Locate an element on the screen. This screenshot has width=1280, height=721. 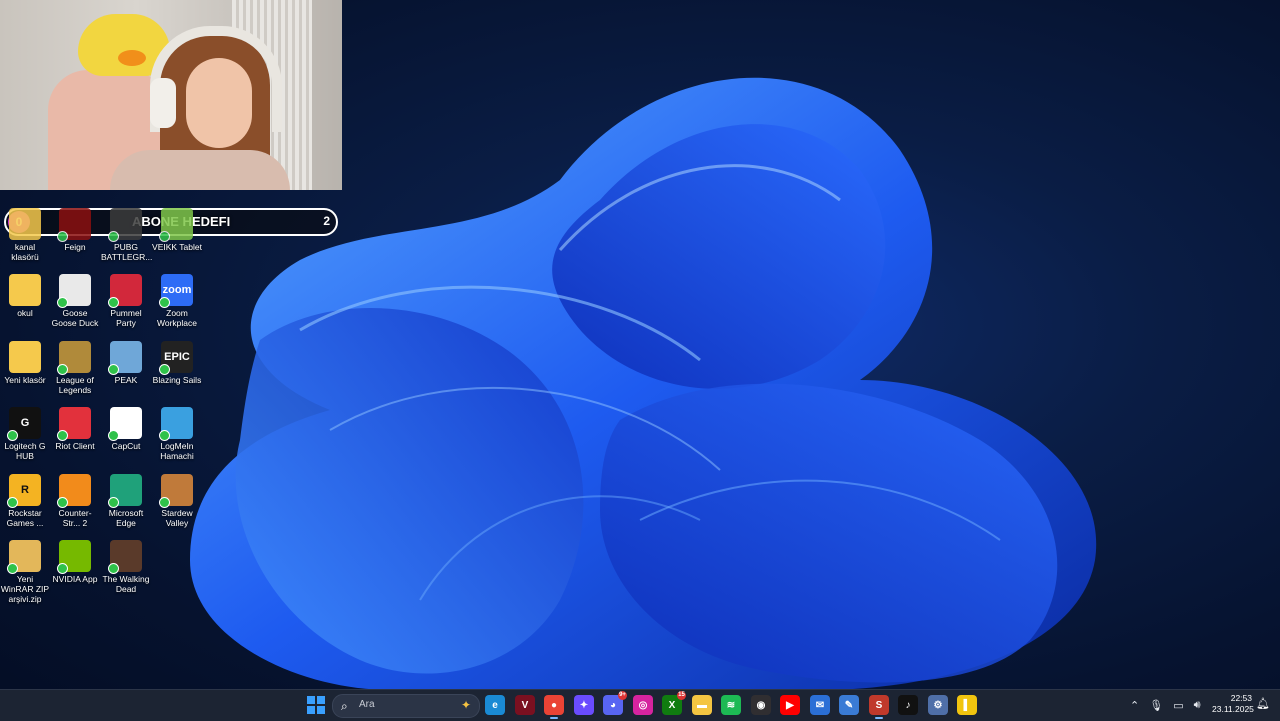
notification-bell-icon: 🔔︎ is located at coordinates (1263, 703).